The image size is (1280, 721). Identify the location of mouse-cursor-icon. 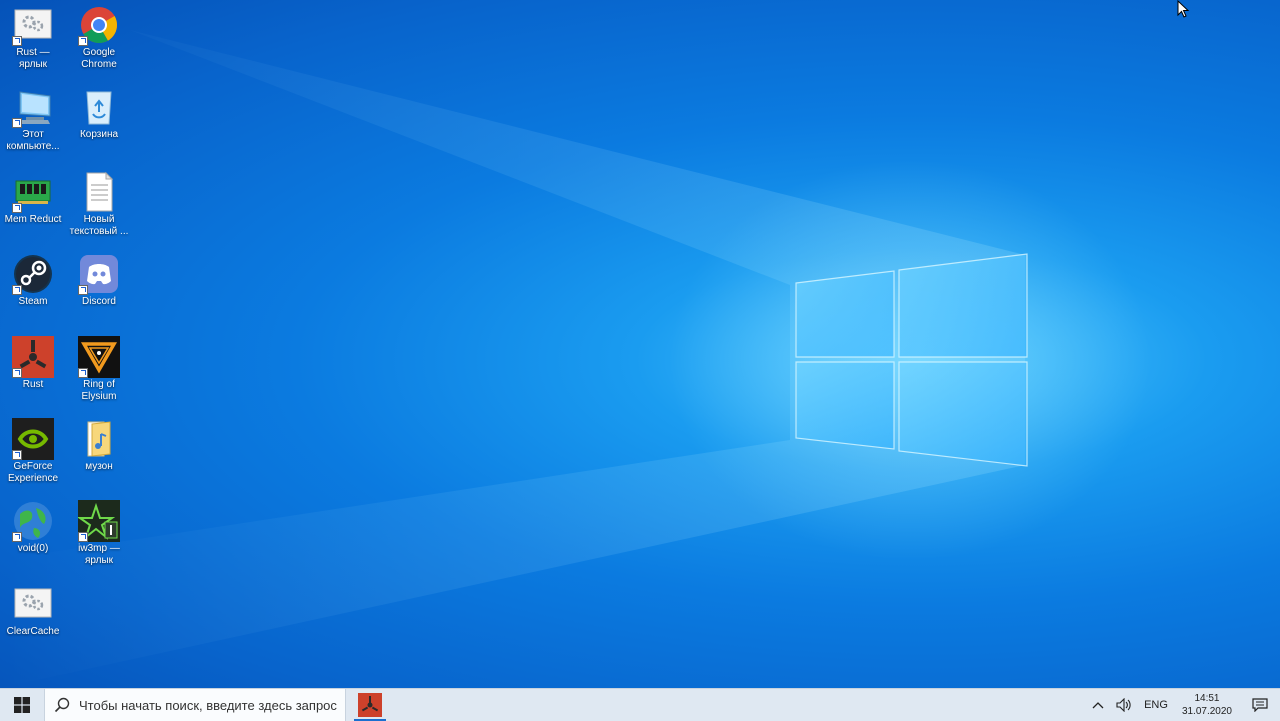
(1183, 9).